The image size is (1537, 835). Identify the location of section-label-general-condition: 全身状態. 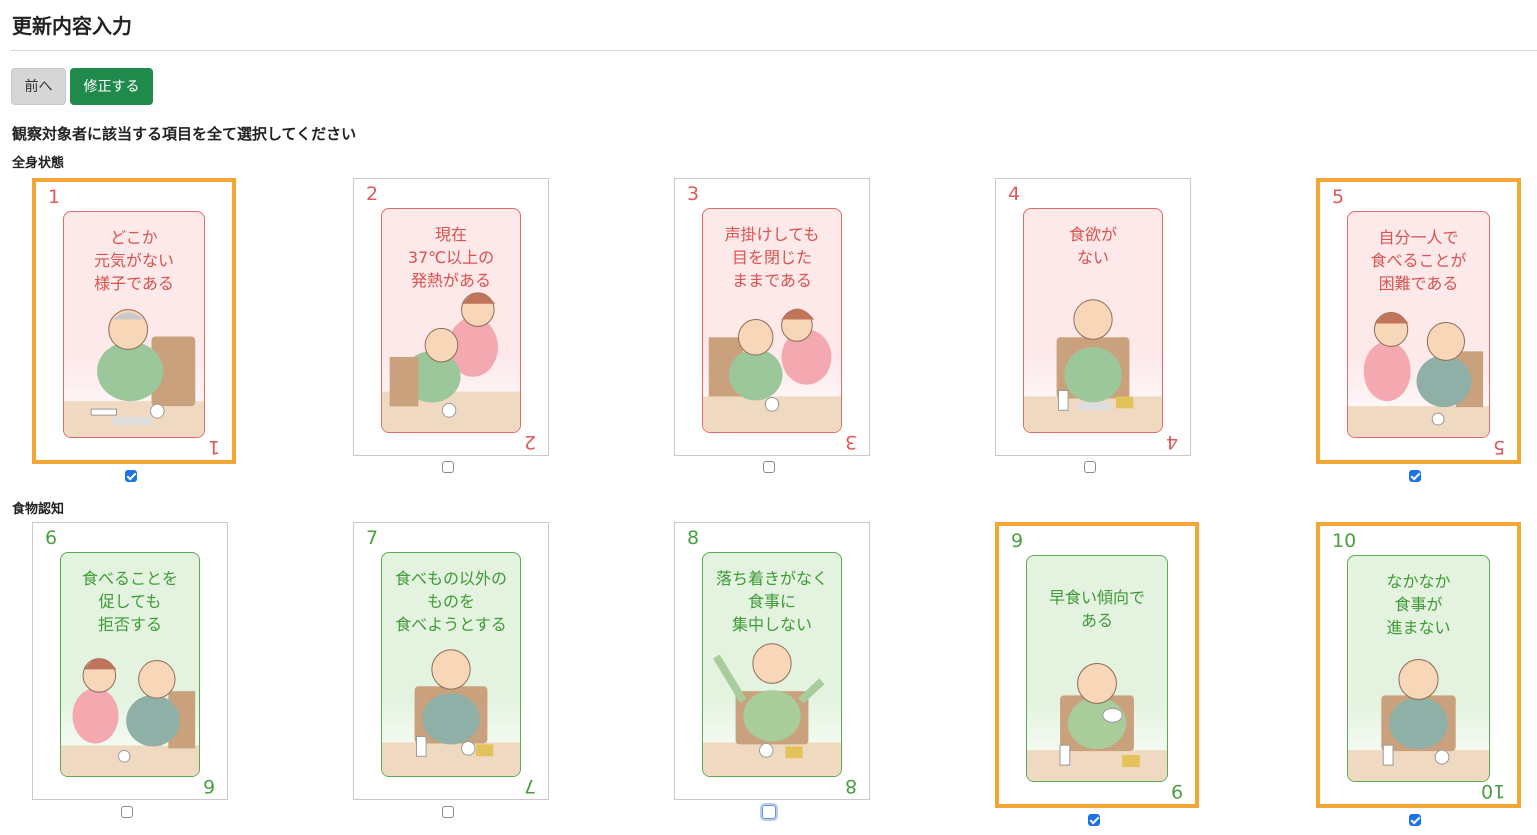
(38, 163).